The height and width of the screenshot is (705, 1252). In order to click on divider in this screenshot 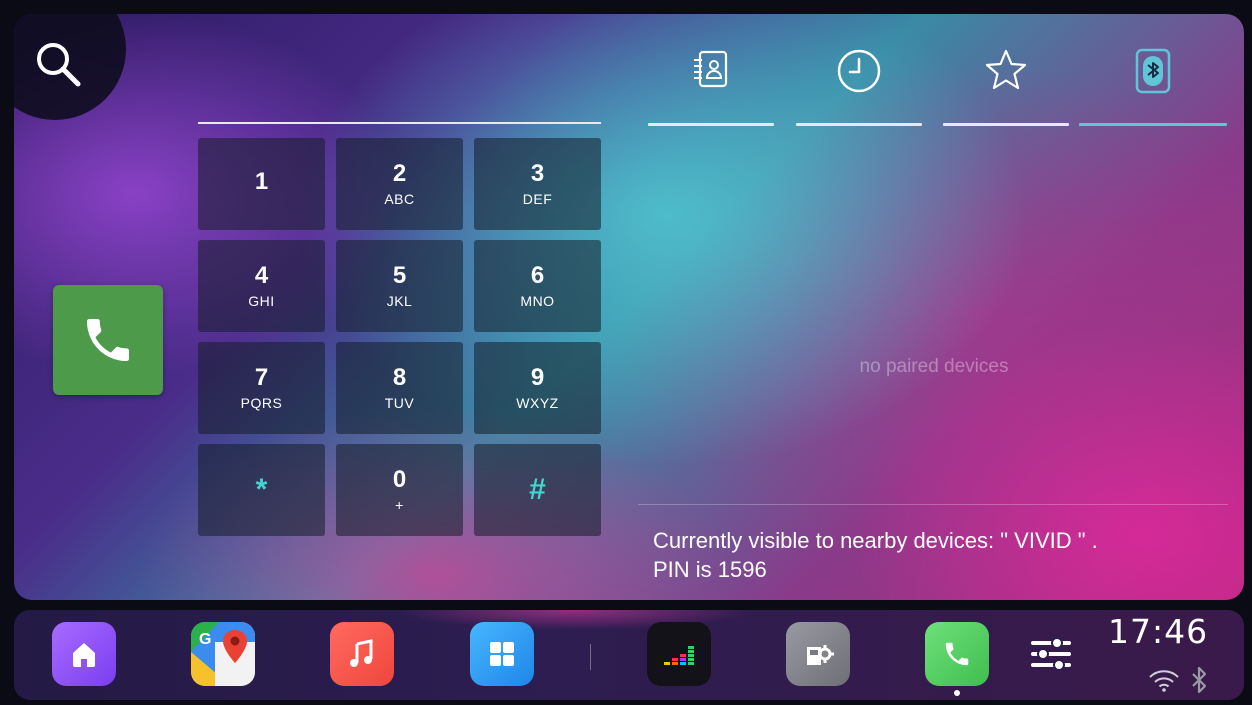, I will do `click(933, 504)`.